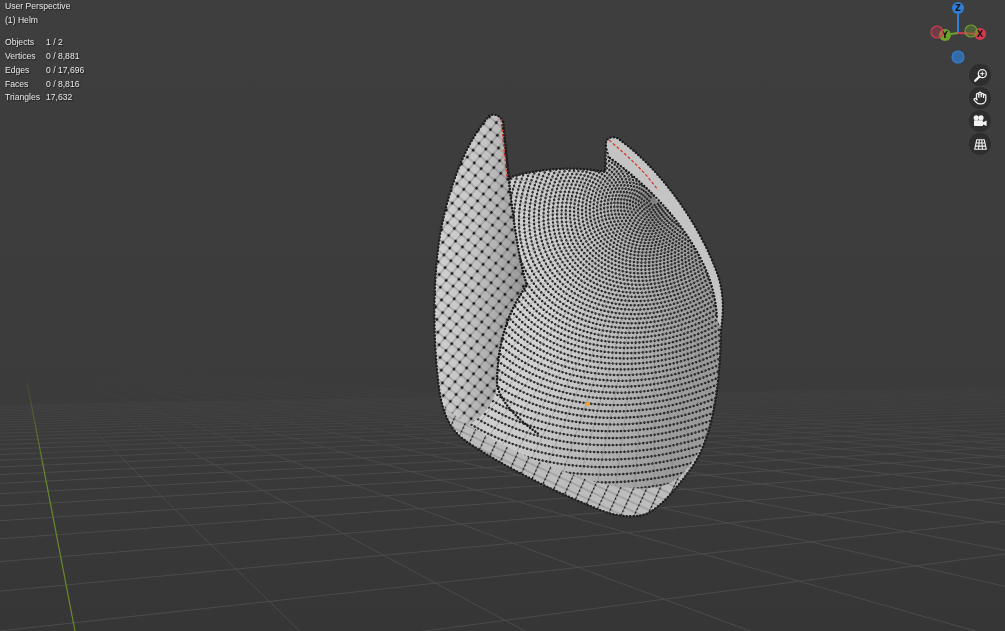 The width and height of the screenshot is (1005, 631). Describe the element at coordinates (958, 8) in the screenshot. I see `axis-handle: Z` at that location.